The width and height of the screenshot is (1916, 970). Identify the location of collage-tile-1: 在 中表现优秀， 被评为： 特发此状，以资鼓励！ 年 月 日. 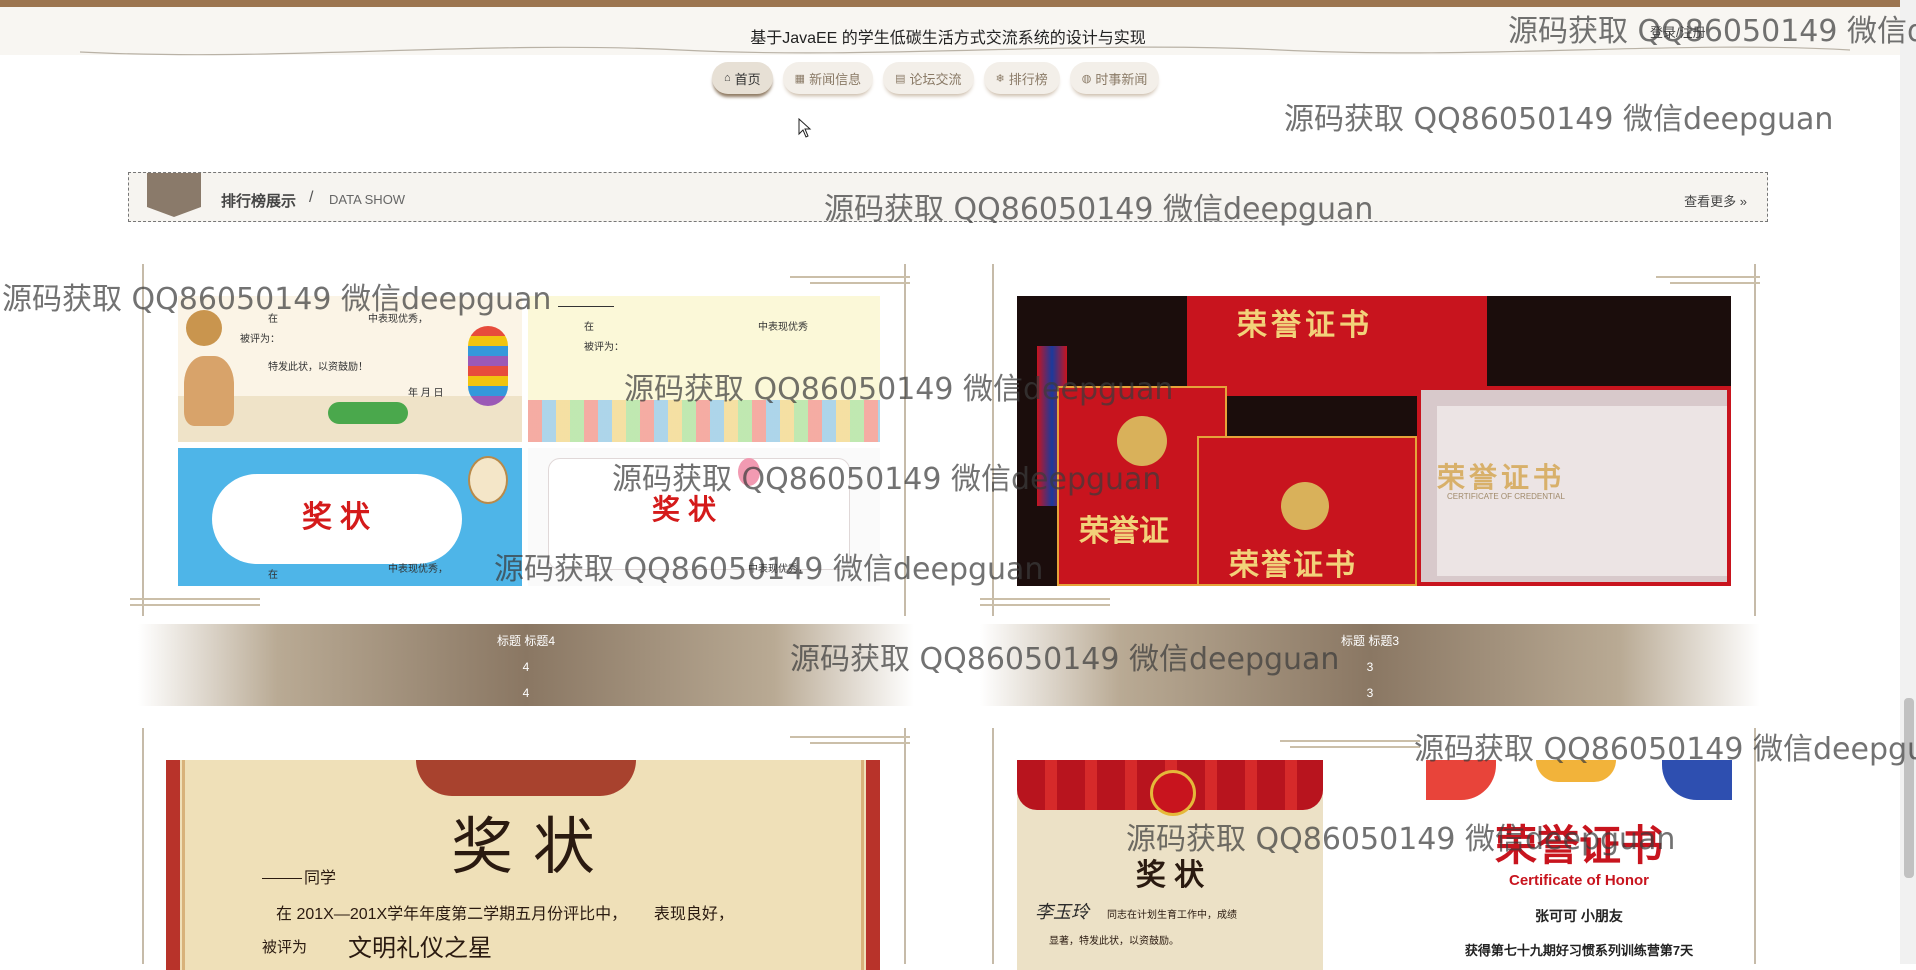
(350, 369).